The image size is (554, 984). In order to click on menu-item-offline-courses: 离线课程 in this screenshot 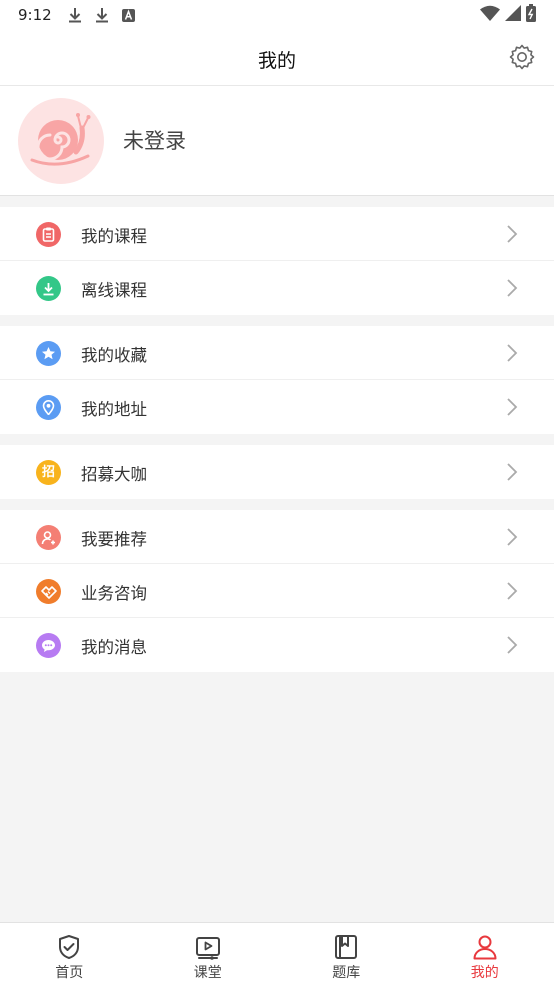, I will do `click(277, 288)`.